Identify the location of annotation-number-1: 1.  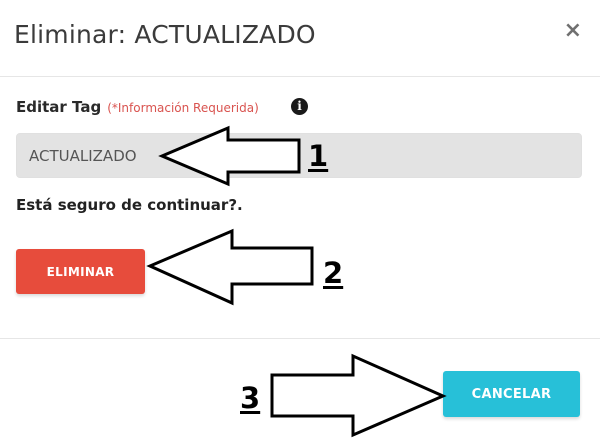
(318, 156).